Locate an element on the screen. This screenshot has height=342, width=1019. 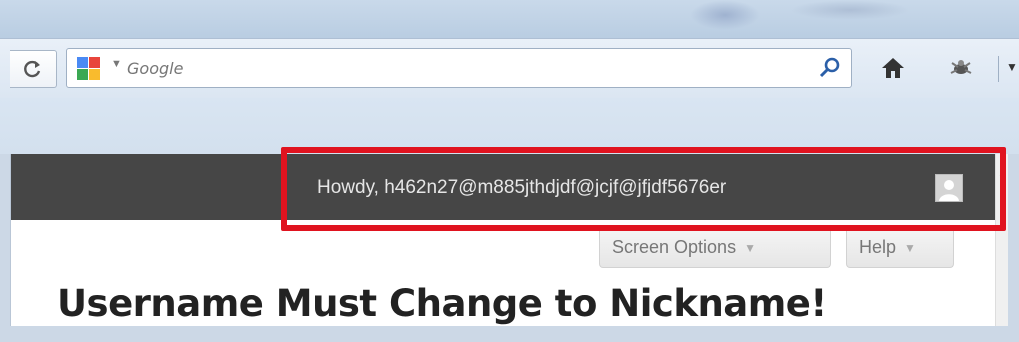
toolbar-separator is located at coordinates (998, 69).